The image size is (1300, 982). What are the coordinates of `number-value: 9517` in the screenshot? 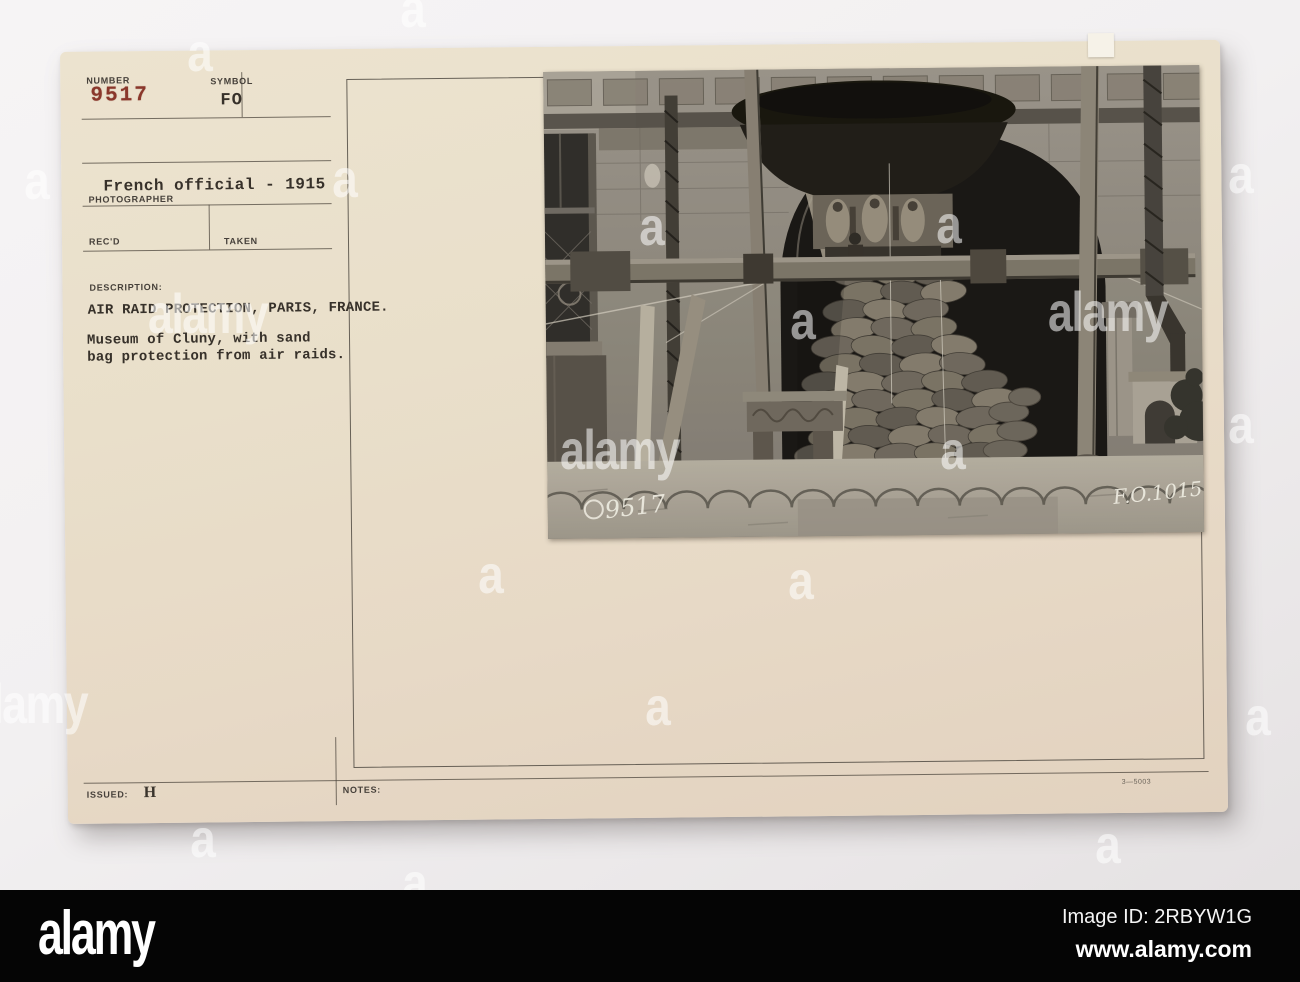 It's located at (120, 96).